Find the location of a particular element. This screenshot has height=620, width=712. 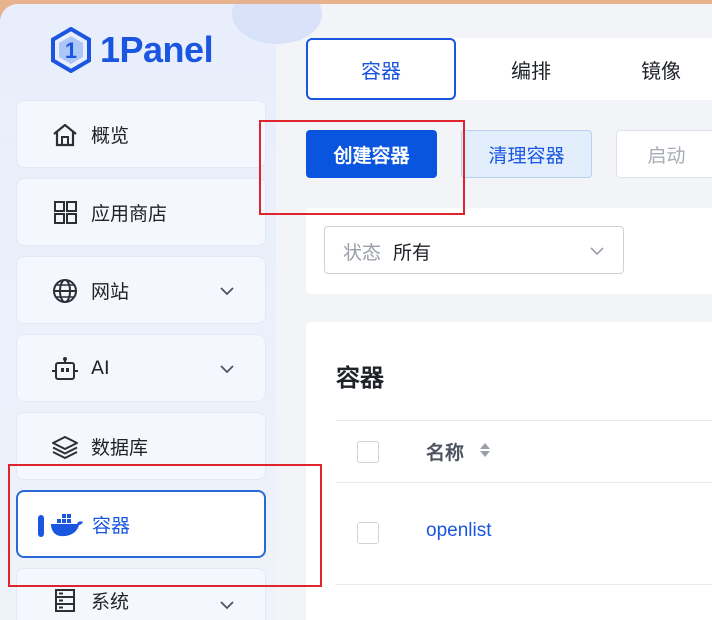

row-checkbox is located at coordinates (368, 533).